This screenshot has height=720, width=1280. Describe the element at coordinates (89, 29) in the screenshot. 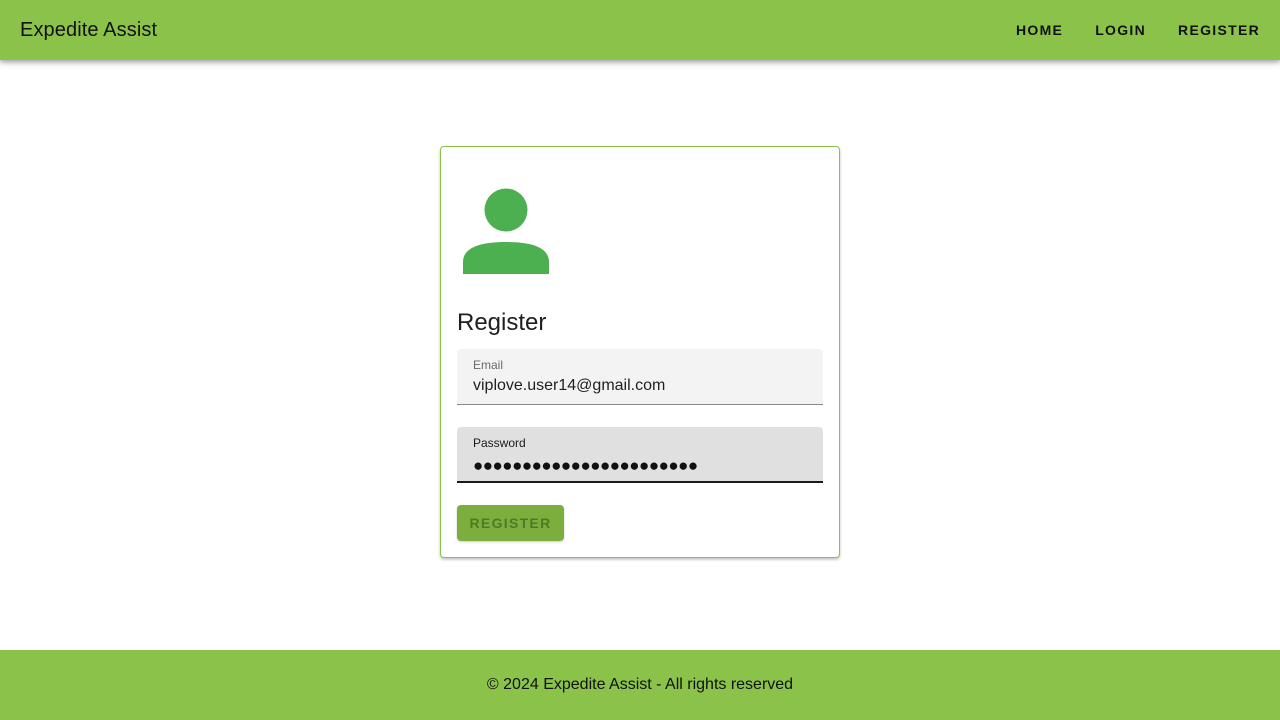

I see `app-title: Expedite Assist` at that location.